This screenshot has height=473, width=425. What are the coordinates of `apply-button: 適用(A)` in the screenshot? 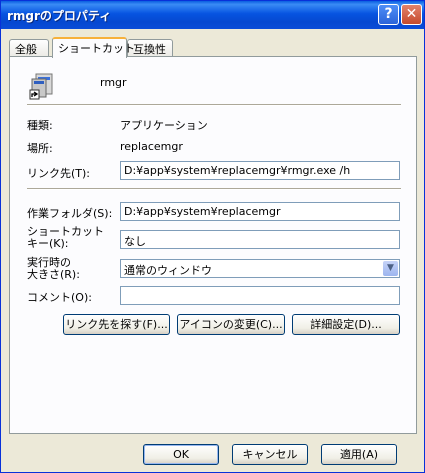 It's located at (359, 454).